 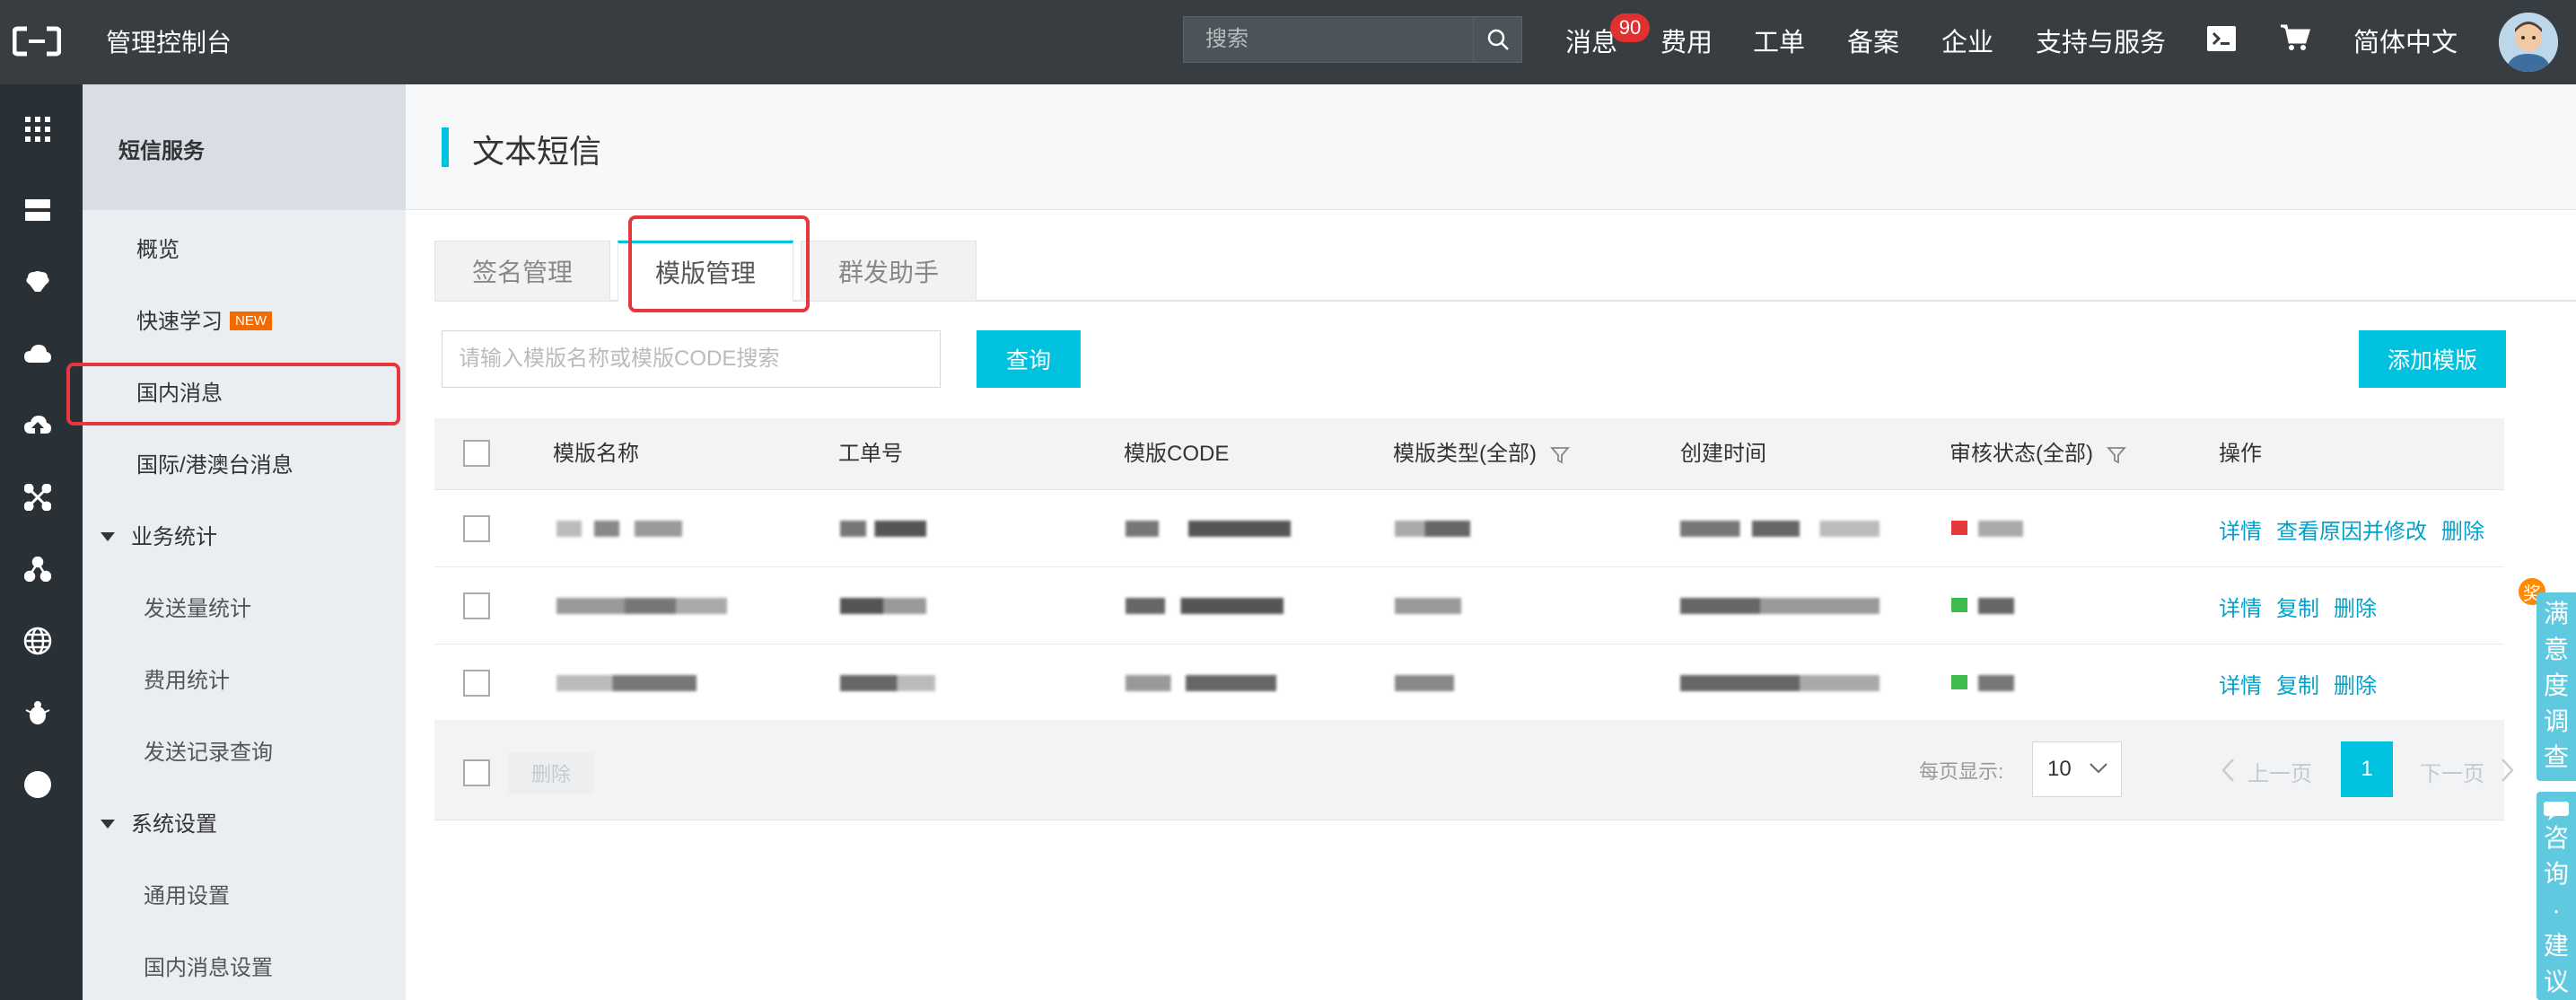 I want to click on global-search, so click(x=1352, y=40).